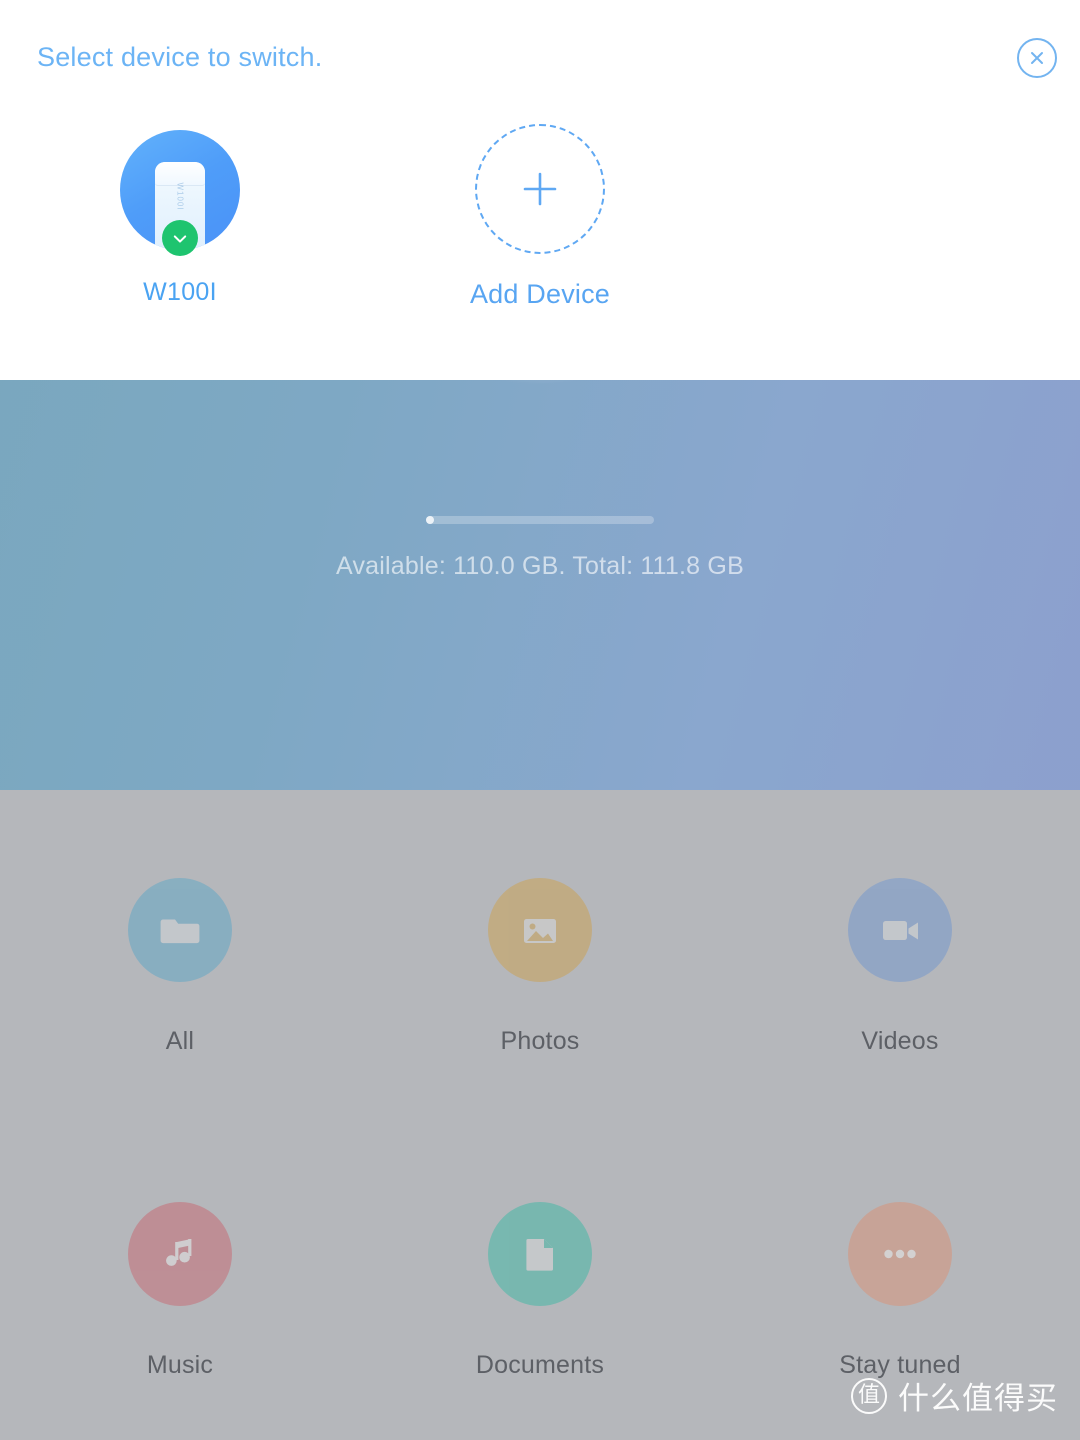 The height and width of the screenshot is (1440, 1080). I want to click on plus-icon, so click(540, 189).